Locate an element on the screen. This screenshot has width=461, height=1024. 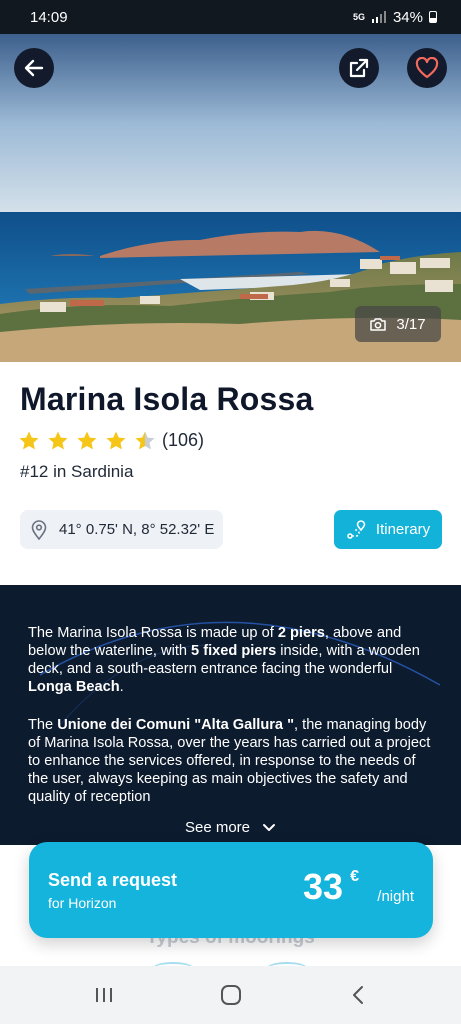
price-value: 33 is located at coordinates (322, 886).